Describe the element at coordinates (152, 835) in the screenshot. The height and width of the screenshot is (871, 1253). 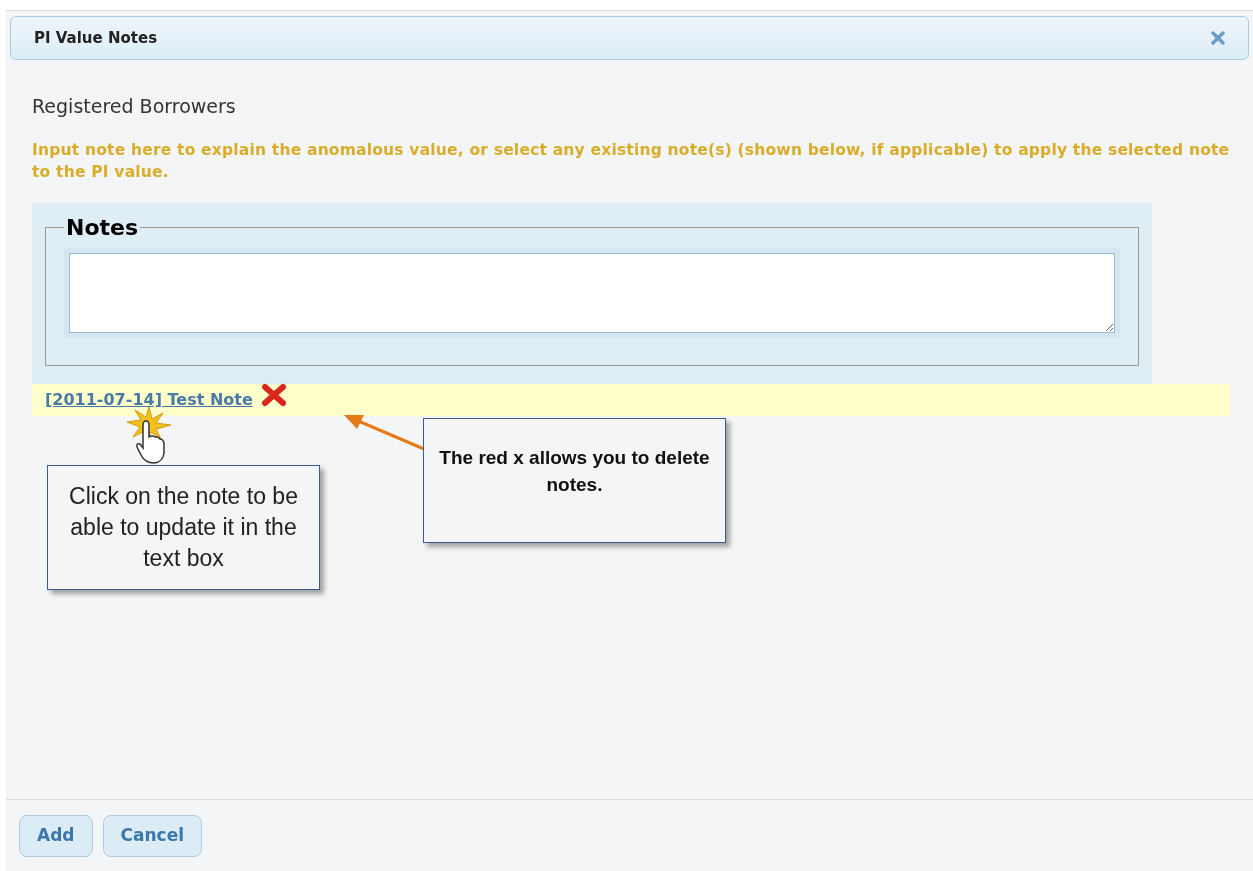
I see `dialog-button: Cancel` at that location.